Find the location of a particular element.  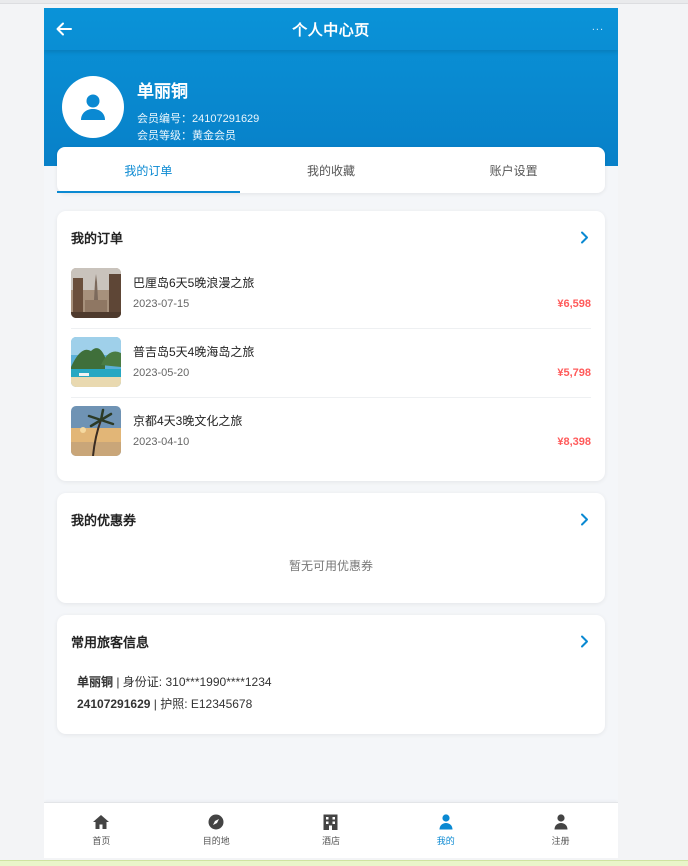

profile-tabs: 我的订单 我的收藏 账户设置 is located at coordinates (331, 170).